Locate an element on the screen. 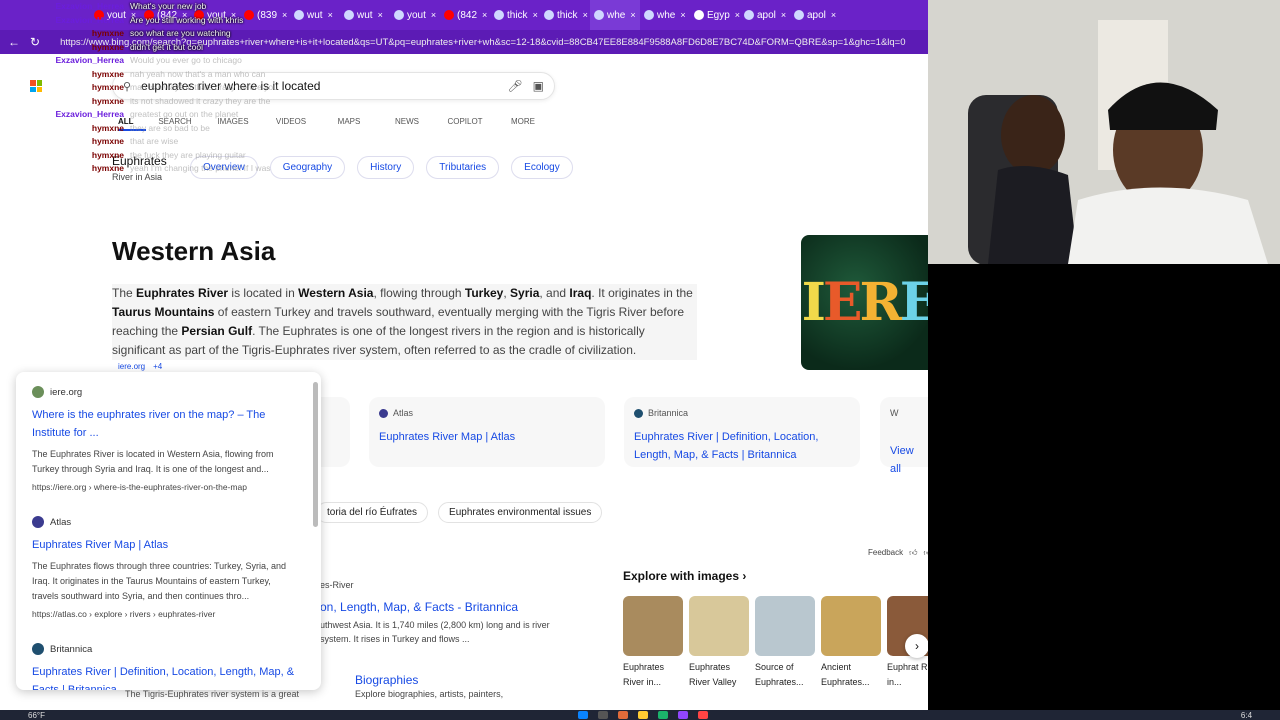 The image size is (1280, 720). refresh-icon: ↻ is located at coordinates (35, 42).